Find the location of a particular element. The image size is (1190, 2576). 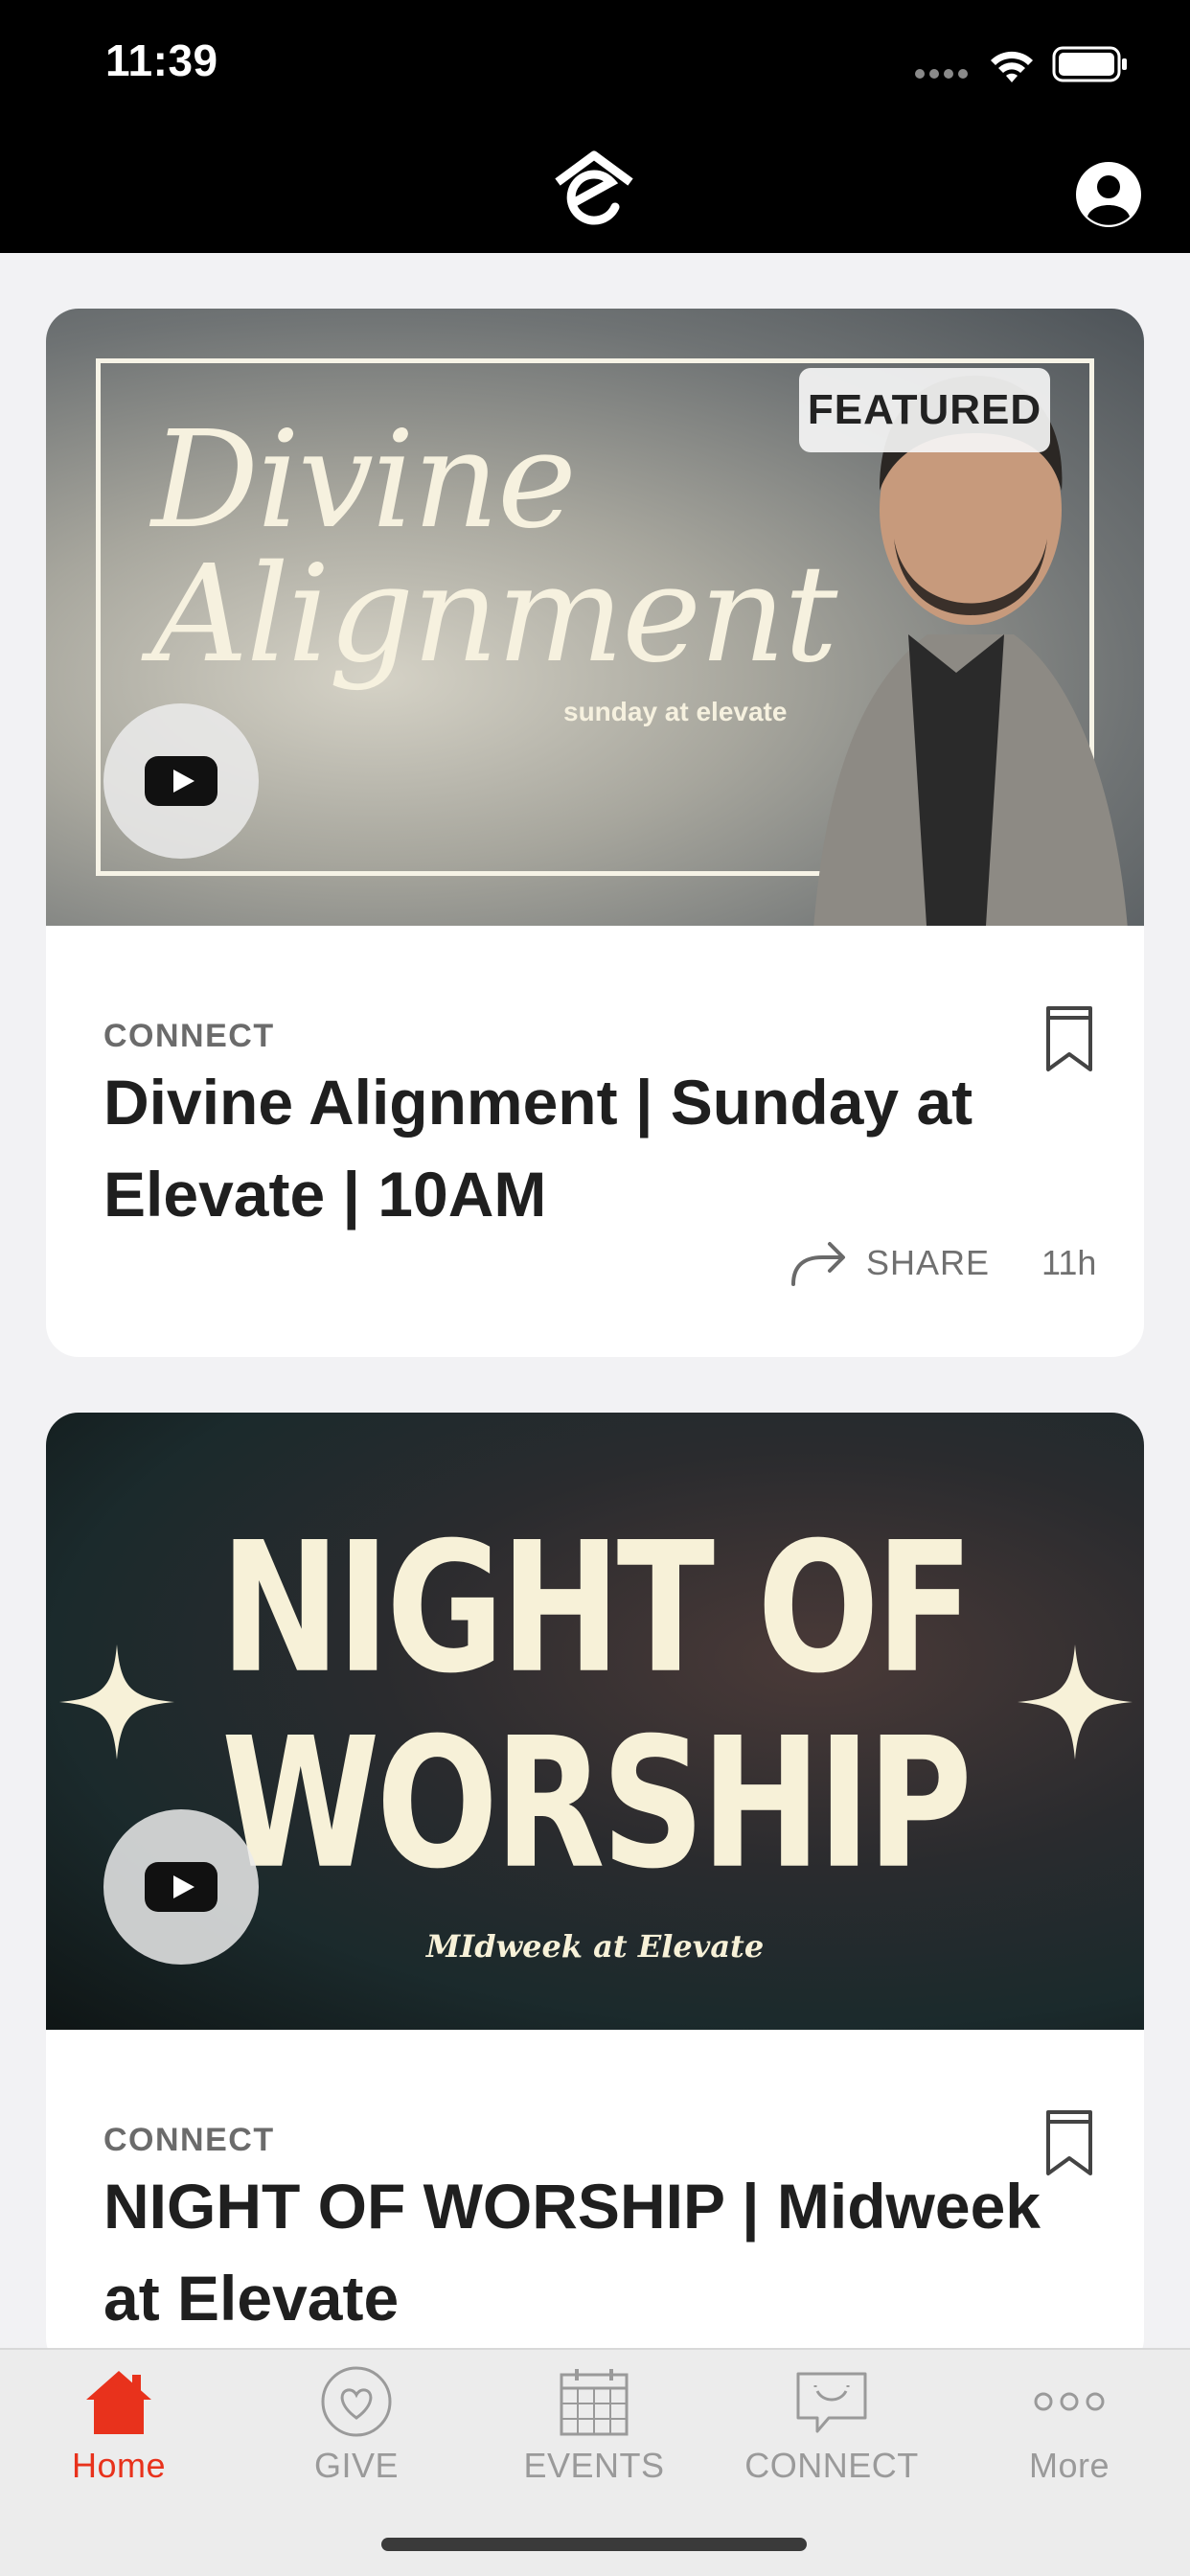

more-icon is located at coordinates (1070, 2401).